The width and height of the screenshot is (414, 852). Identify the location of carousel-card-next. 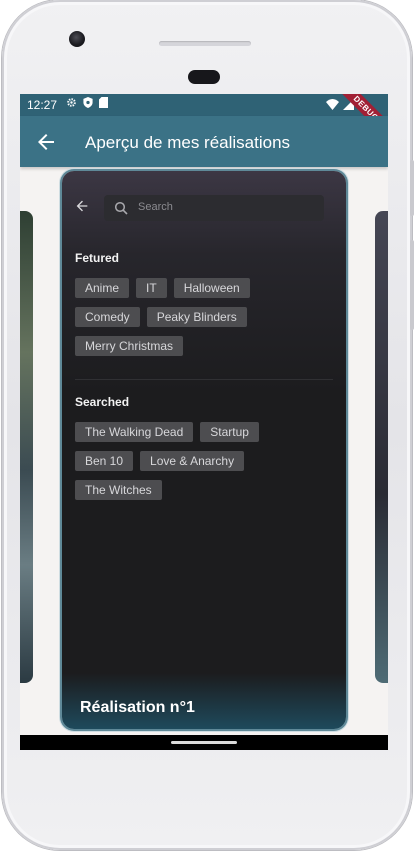
(381, 447).